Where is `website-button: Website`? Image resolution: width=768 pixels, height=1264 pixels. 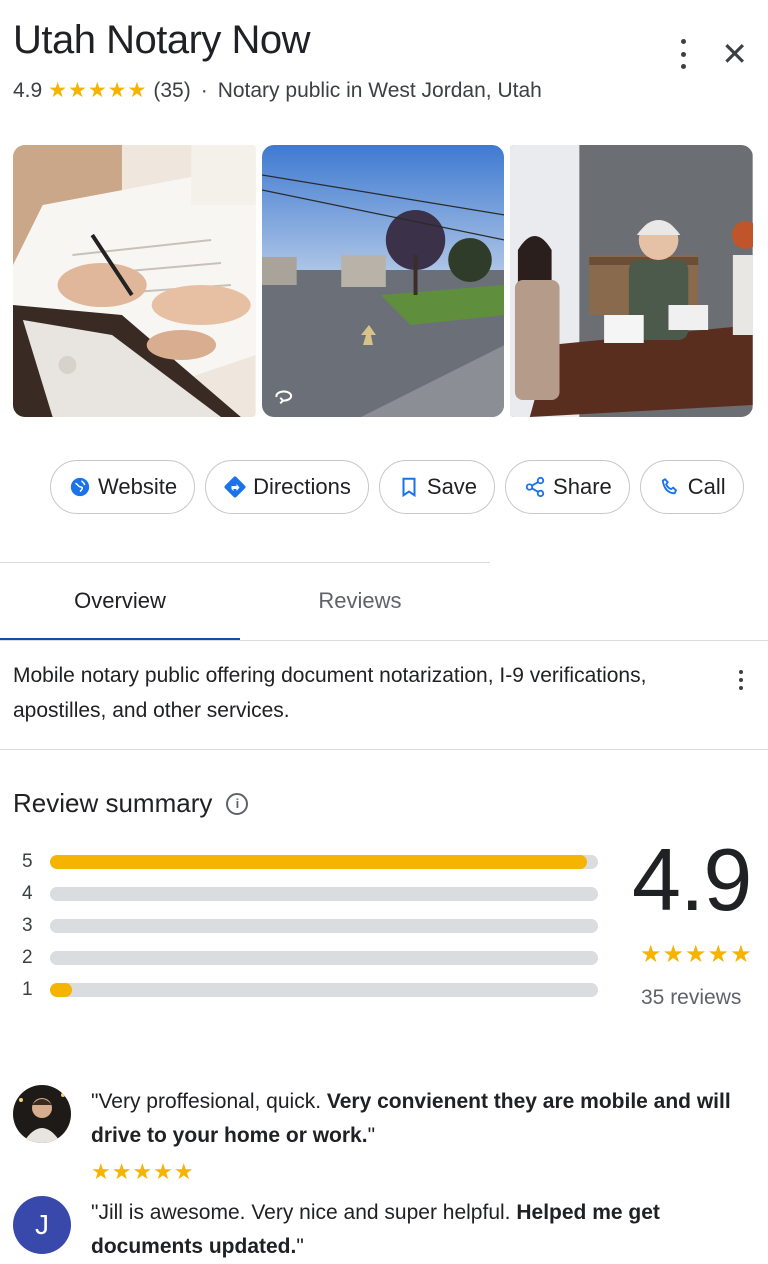 website-button: Website is located at coordinates (123, 487).